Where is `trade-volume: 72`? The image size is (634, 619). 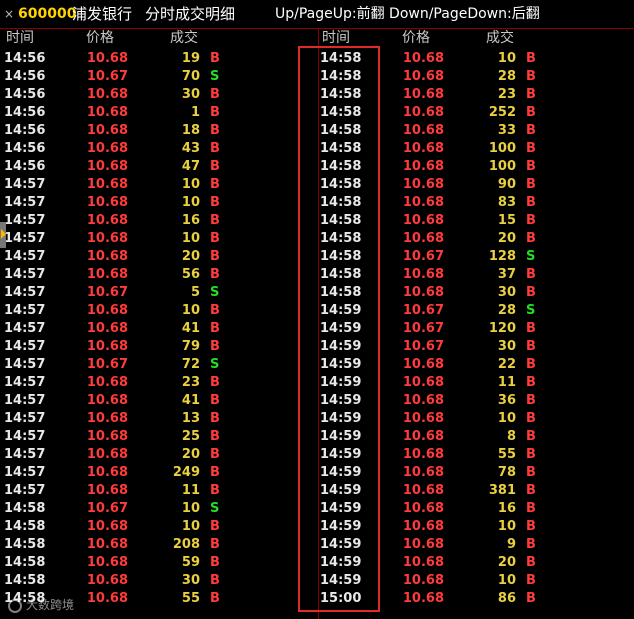
trade-volume: 72 is located at coordinates (190, 364).